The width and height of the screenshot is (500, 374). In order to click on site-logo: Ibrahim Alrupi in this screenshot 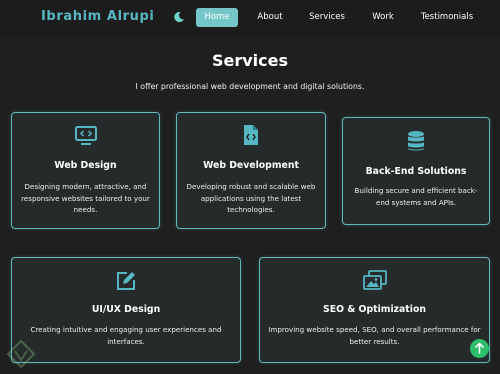, I will do `click(97, 16)`.